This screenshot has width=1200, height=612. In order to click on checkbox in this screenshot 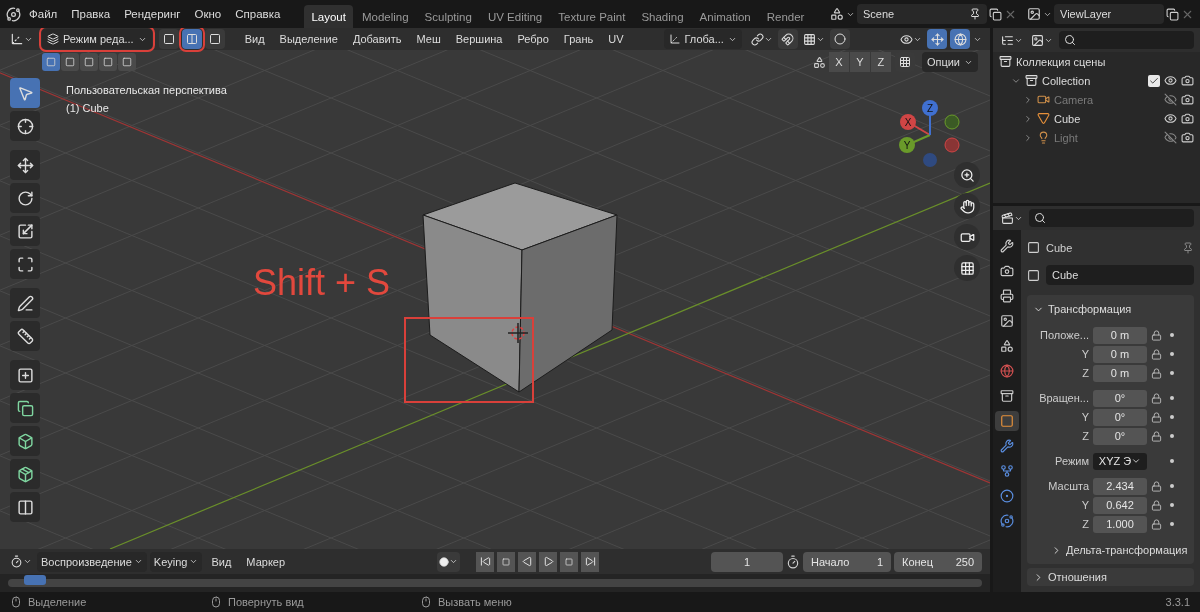, I will do `click(1154, 80)`.